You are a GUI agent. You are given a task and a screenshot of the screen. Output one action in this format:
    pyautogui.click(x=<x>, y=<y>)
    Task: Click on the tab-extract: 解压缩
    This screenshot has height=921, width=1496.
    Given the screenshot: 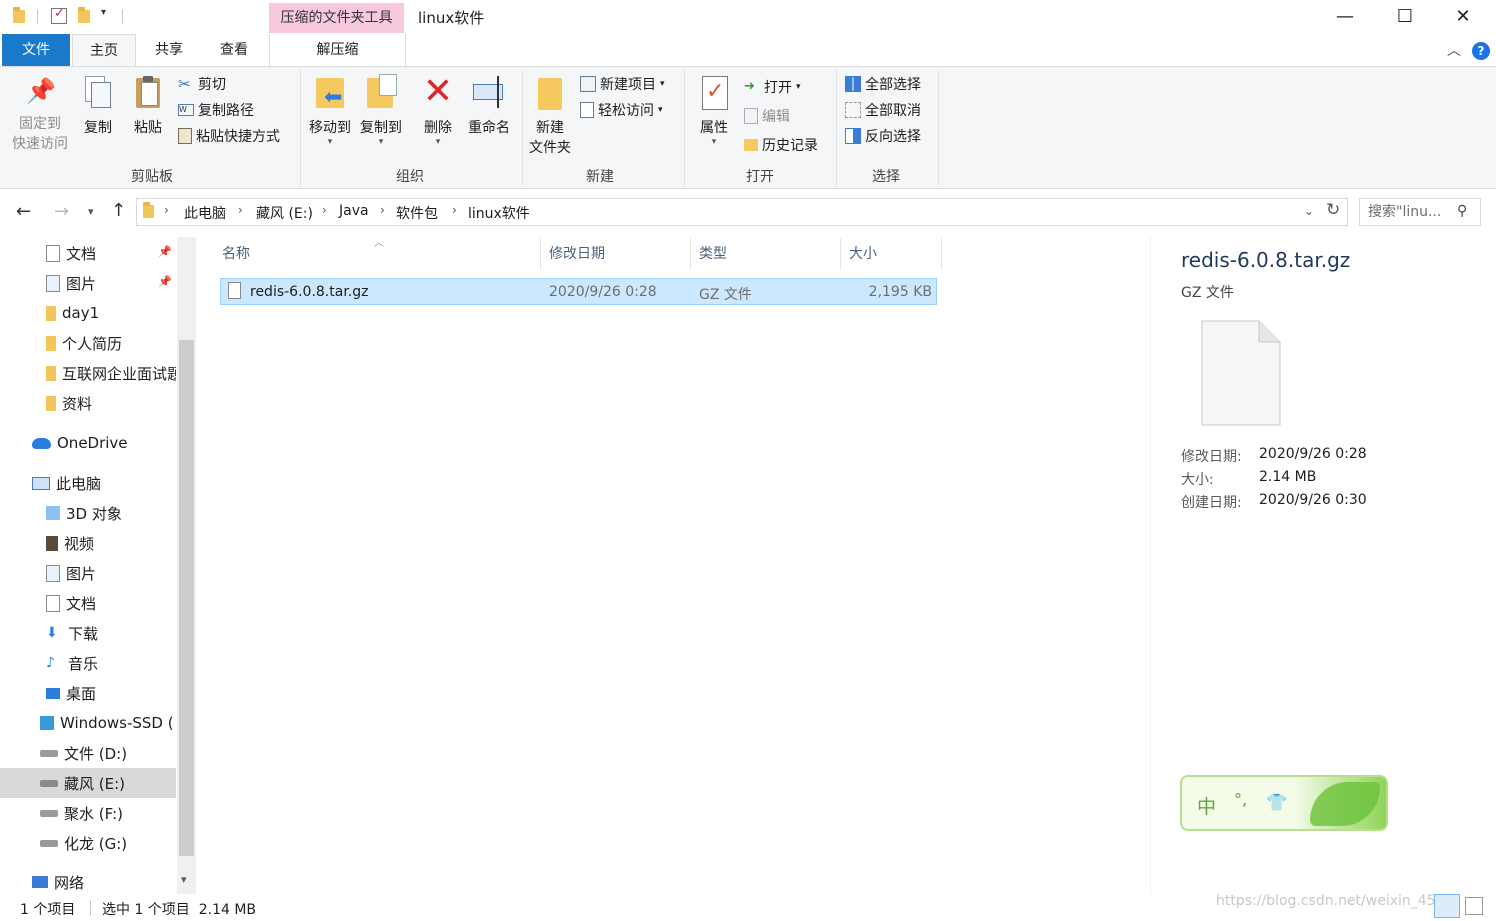 What is the action you would take?
    pyautogui.click(x=337, y=50)
    